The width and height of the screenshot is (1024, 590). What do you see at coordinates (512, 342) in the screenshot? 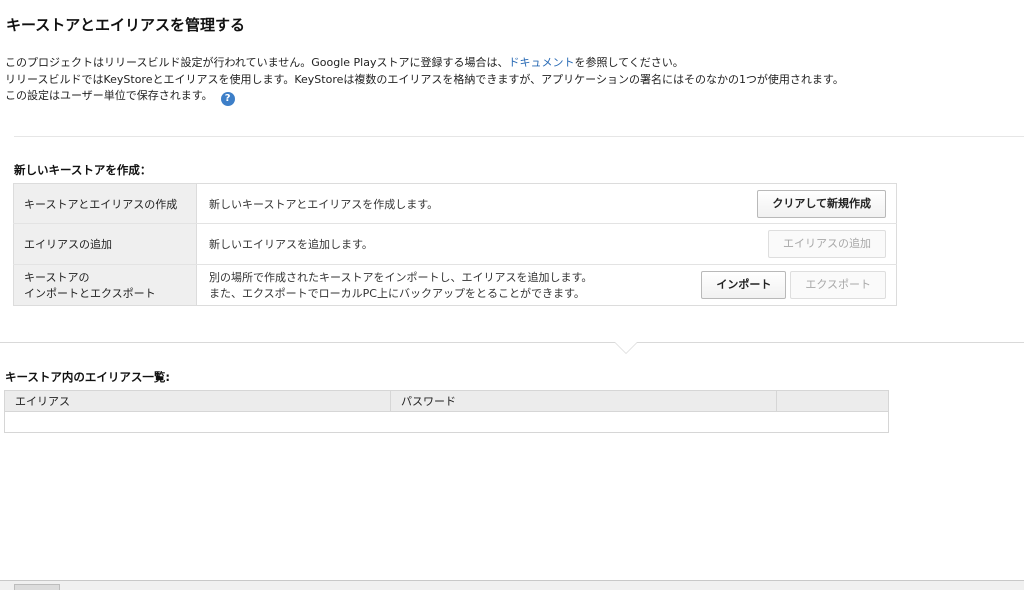
I see `section-divider` at bounding box center [512, 342].